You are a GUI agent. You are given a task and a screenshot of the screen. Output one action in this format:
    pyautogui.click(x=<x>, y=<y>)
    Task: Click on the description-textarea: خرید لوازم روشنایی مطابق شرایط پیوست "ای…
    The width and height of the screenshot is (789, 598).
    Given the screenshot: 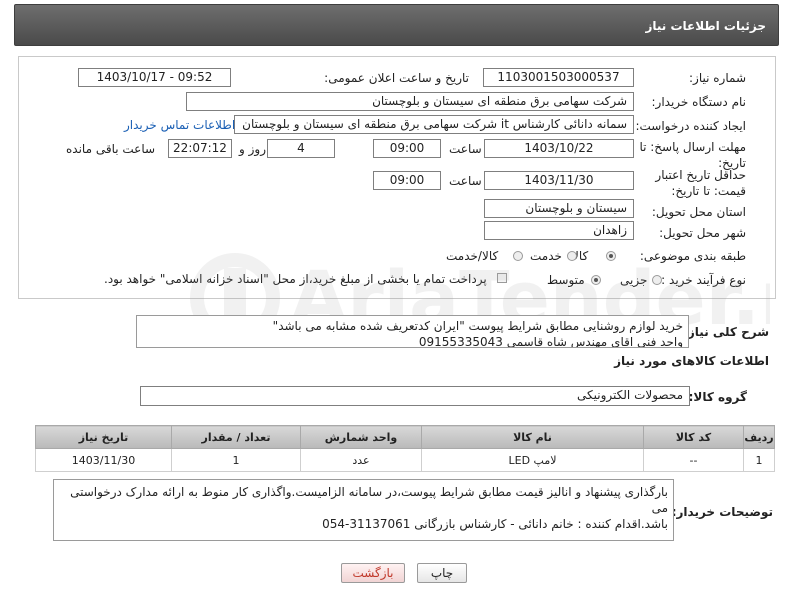 What is the action you would take?
    pyautogui.click(x=412, y=331)
    